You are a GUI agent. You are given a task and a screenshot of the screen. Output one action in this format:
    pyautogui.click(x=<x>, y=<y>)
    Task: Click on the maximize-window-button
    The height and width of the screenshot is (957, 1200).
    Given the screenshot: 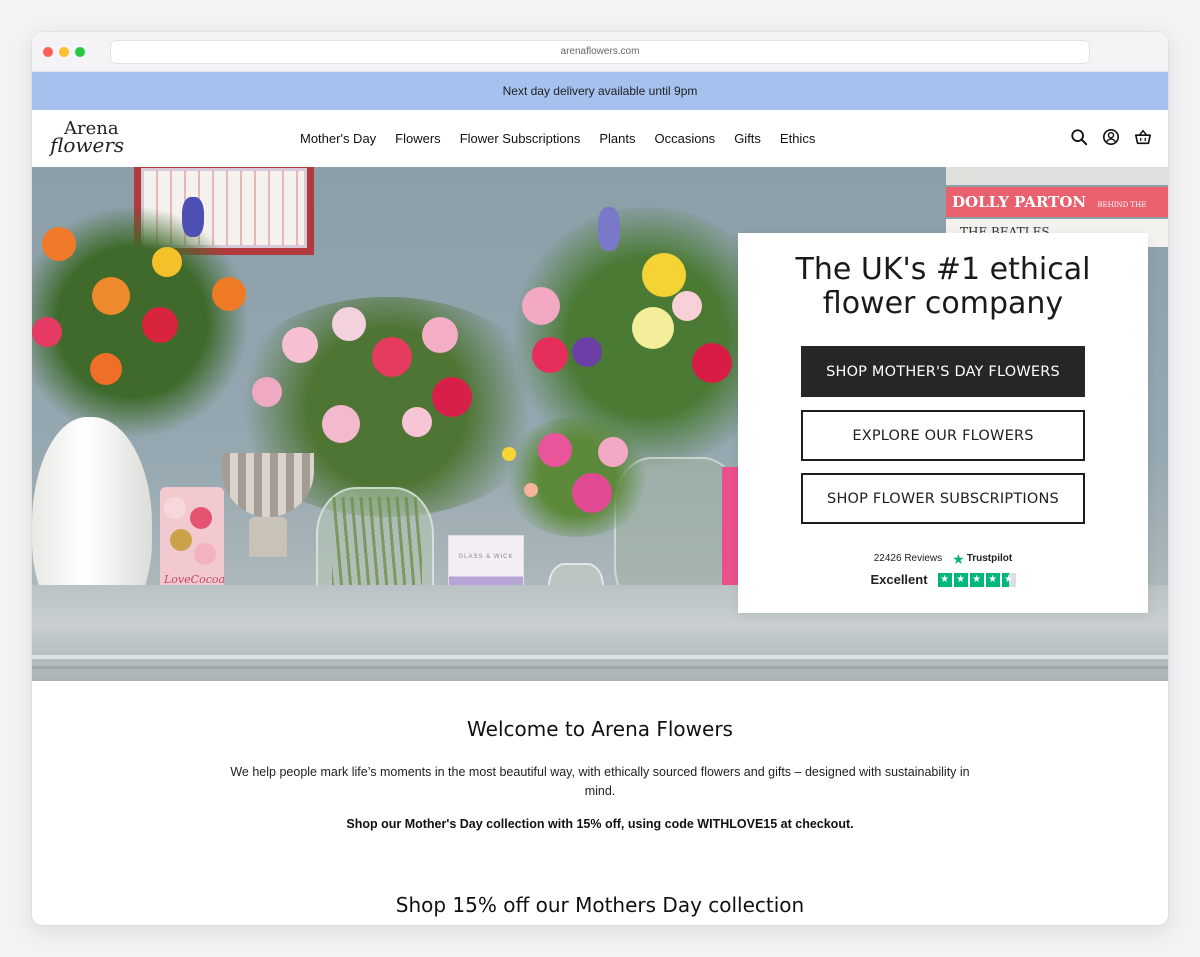 What is the action you would take?
    pyautogui.click(x=80, y=52)
    